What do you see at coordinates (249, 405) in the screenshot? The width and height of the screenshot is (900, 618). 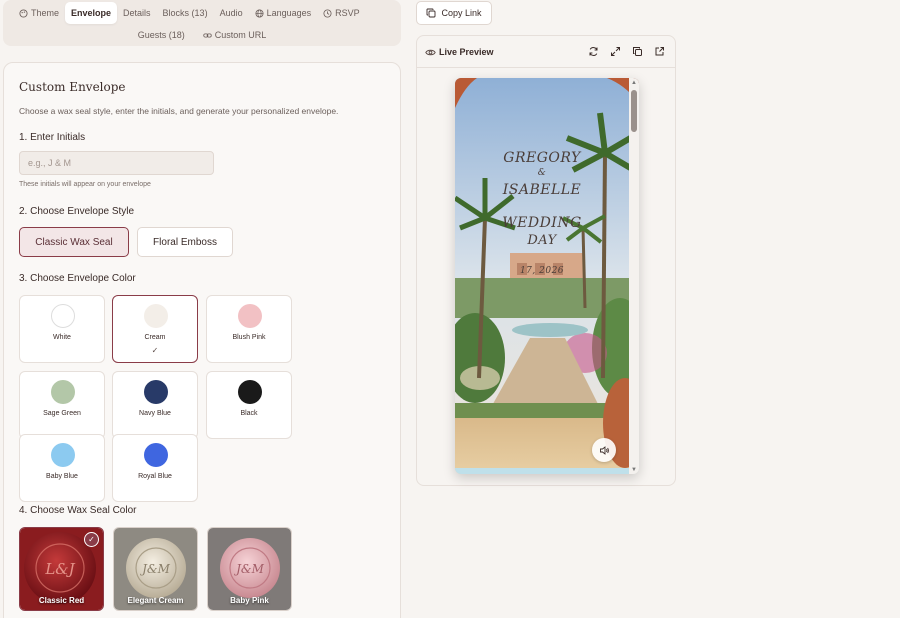 I see `color-option-black: Black` at bounding box center [249, 405].